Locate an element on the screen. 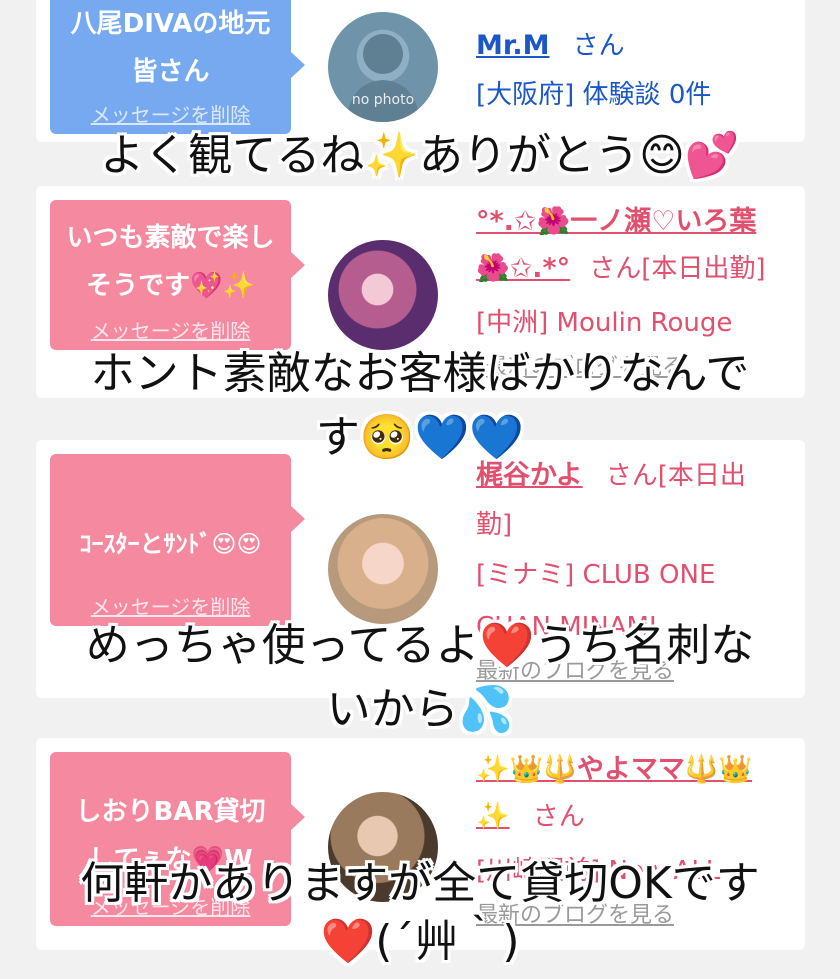 The width and height of the screenshot is (840, 979). caption-line: めっちゃ使ってるよ❤️うち名刺な is located at coordinates (420, 645).